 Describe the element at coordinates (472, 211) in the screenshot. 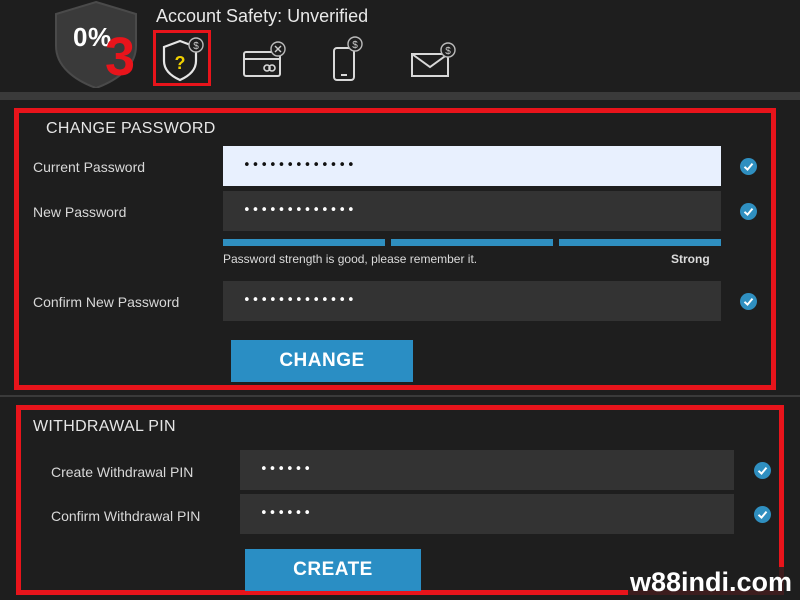

I see `new-password-input: •••••••••••••` at that location.